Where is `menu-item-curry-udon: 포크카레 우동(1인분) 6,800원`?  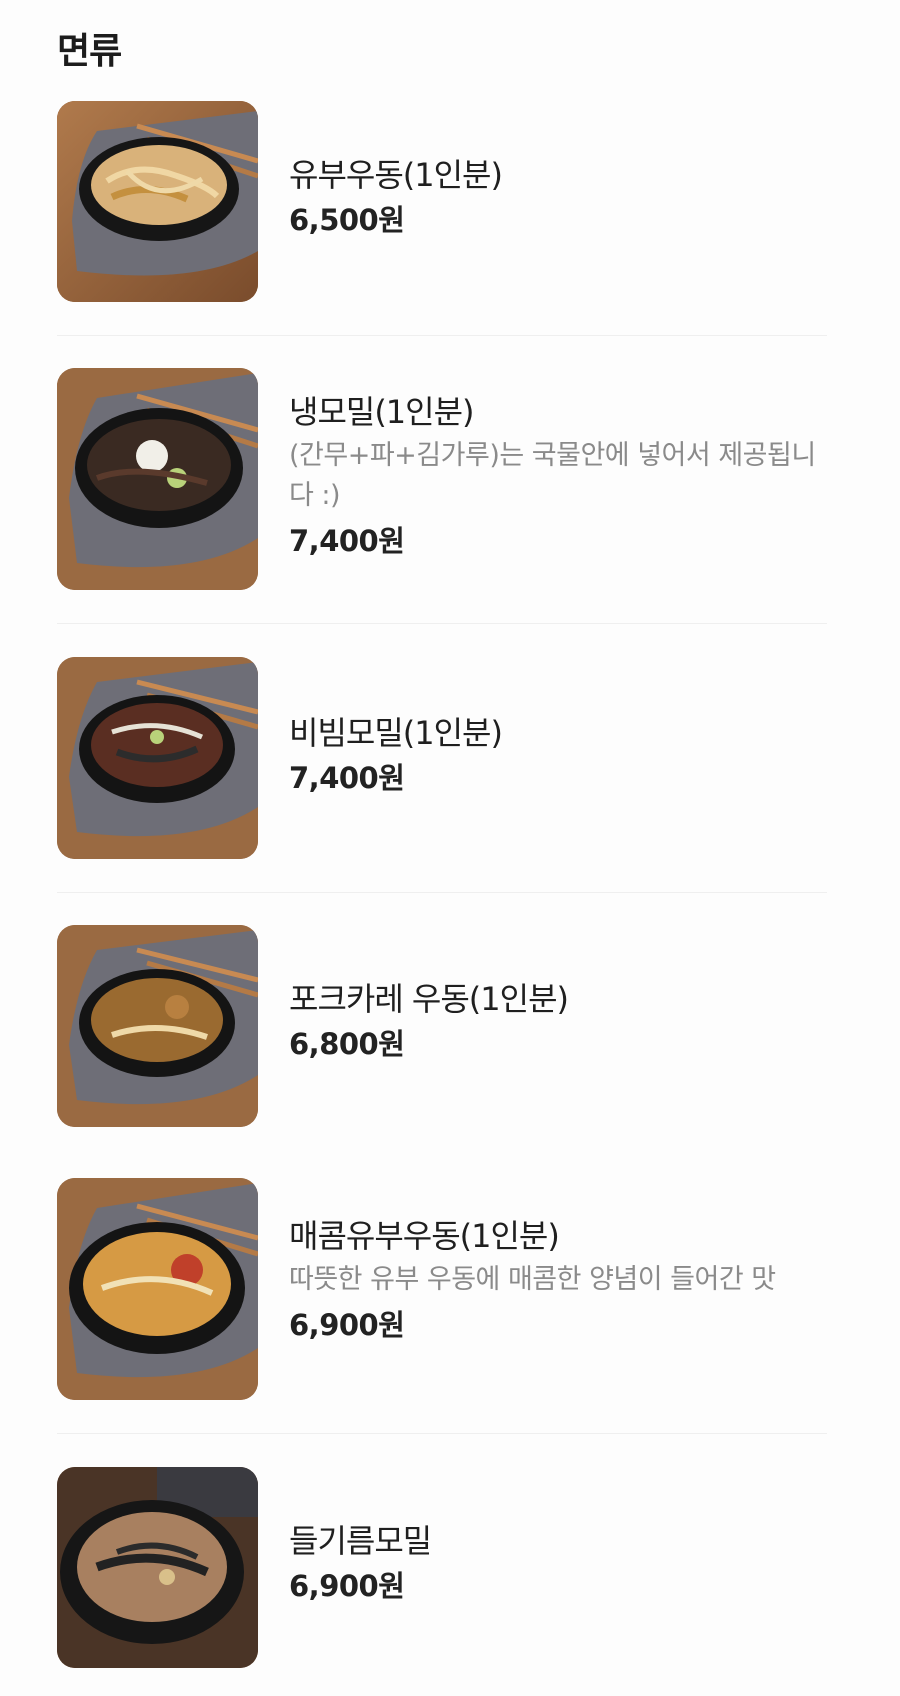
menu-item-curry-udon: 포크카레 우동(1인분) 6,800원 is located at coordinates (442, 1026).